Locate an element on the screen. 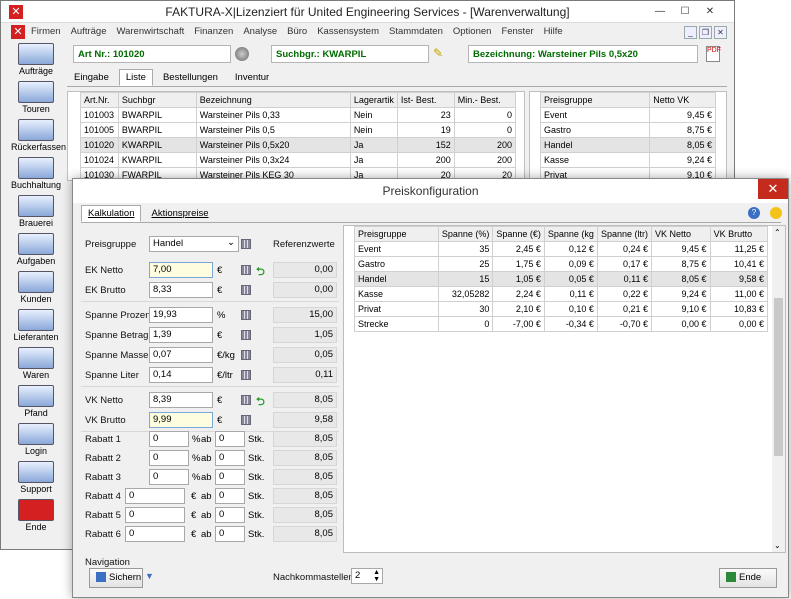  toolbar-item: Support is located at coordinates (36, 479).